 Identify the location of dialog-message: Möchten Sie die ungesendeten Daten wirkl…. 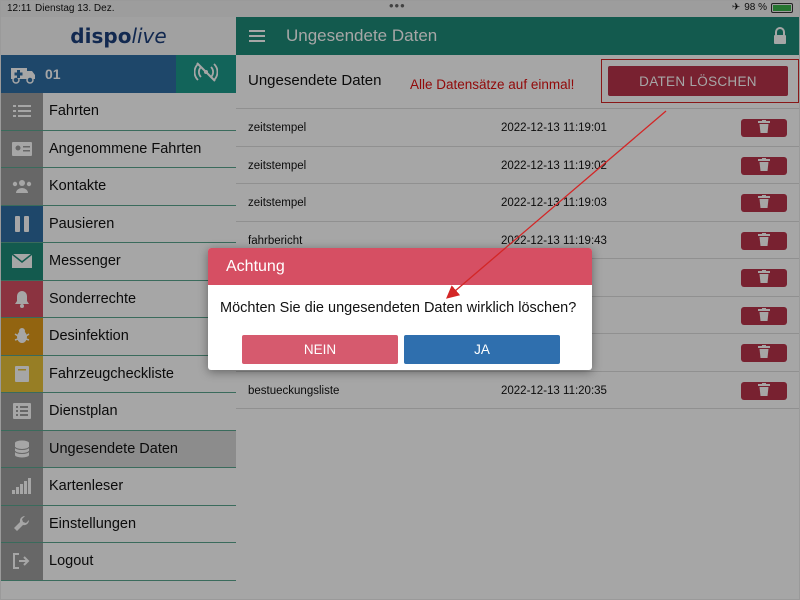
(398, 308).